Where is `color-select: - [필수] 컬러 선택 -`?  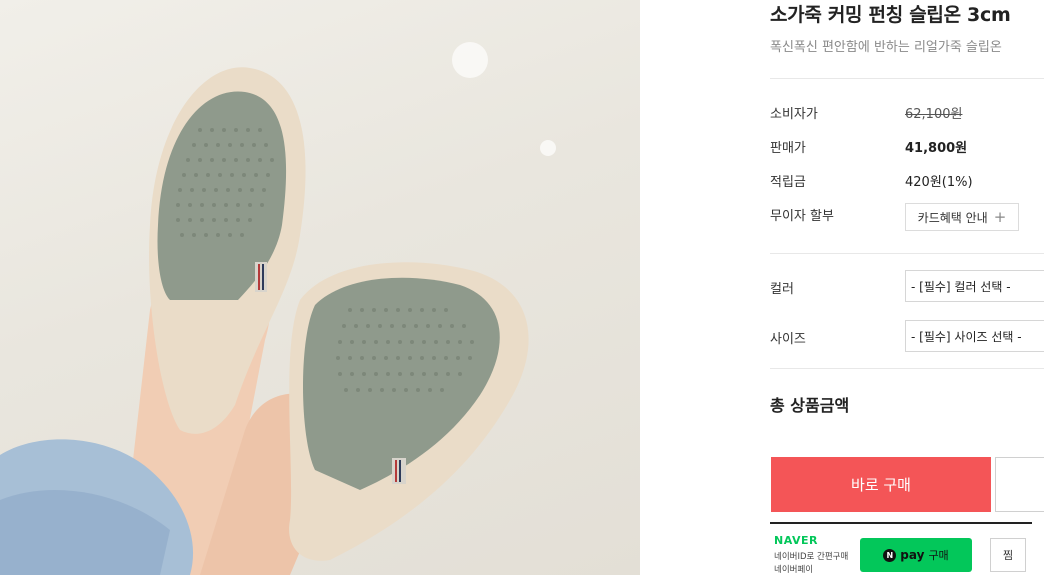 color-select: - [필수] 컬러 선택 - is located at coordinates (974, 286).